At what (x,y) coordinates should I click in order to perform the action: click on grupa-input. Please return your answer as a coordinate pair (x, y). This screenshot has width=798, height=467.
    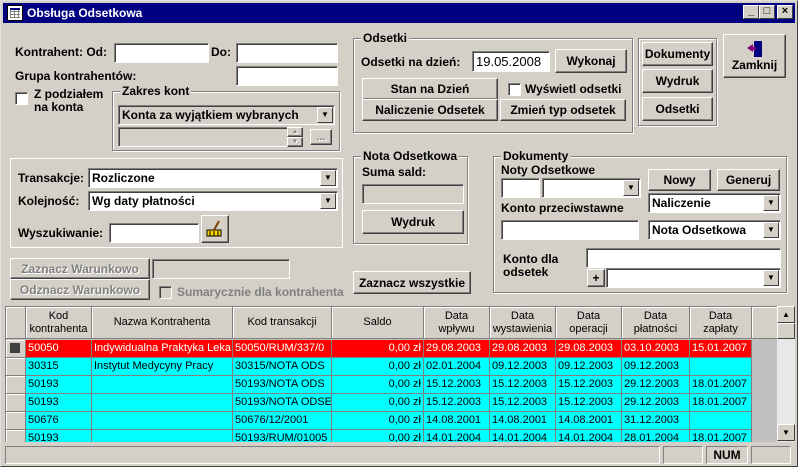
    Looking at the image, I should click on (287, 76).